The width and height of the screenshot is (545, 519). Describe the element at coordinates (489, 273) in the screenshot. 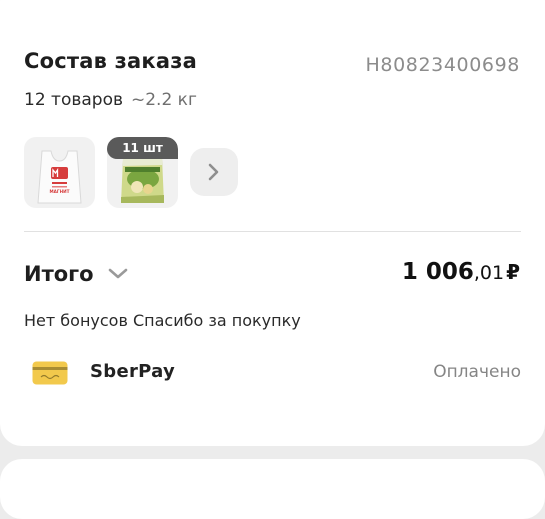

I see `total-amount-cents: ,01` at that location.